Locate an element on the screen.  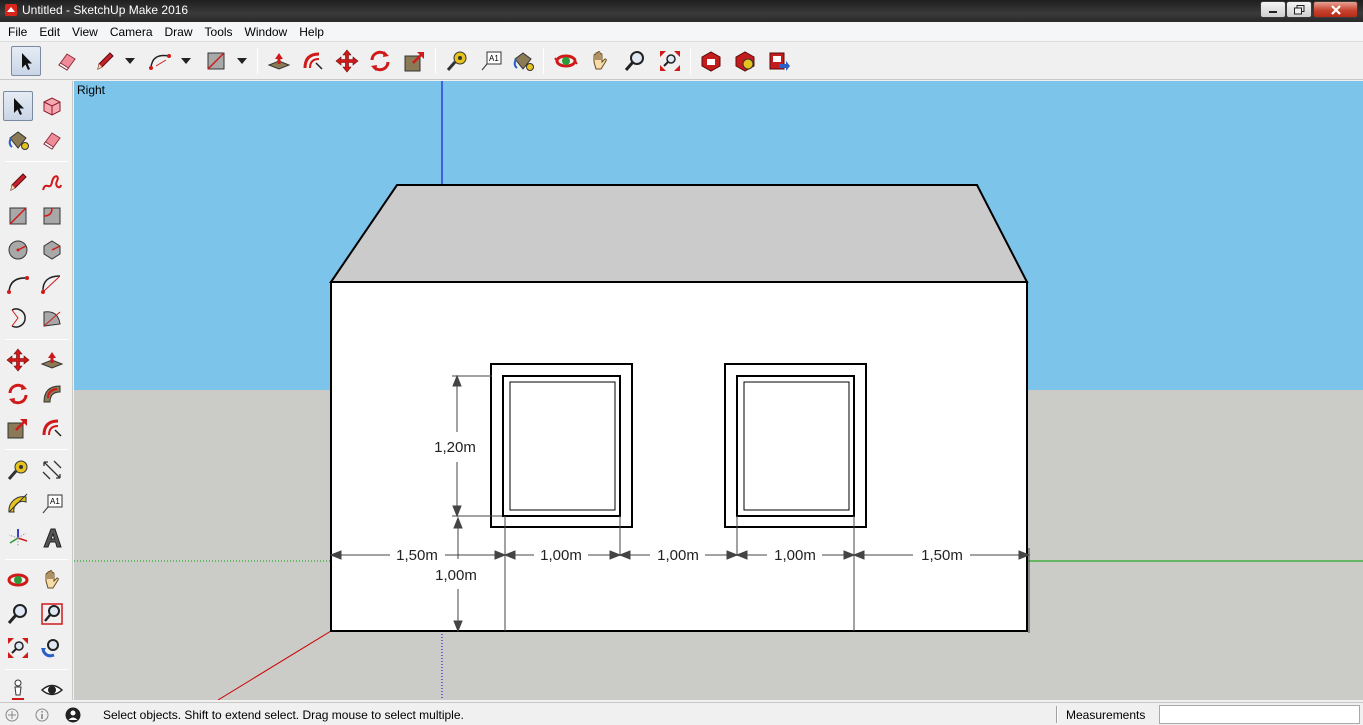
scale-tool-button is located at coordinates (415, 61).